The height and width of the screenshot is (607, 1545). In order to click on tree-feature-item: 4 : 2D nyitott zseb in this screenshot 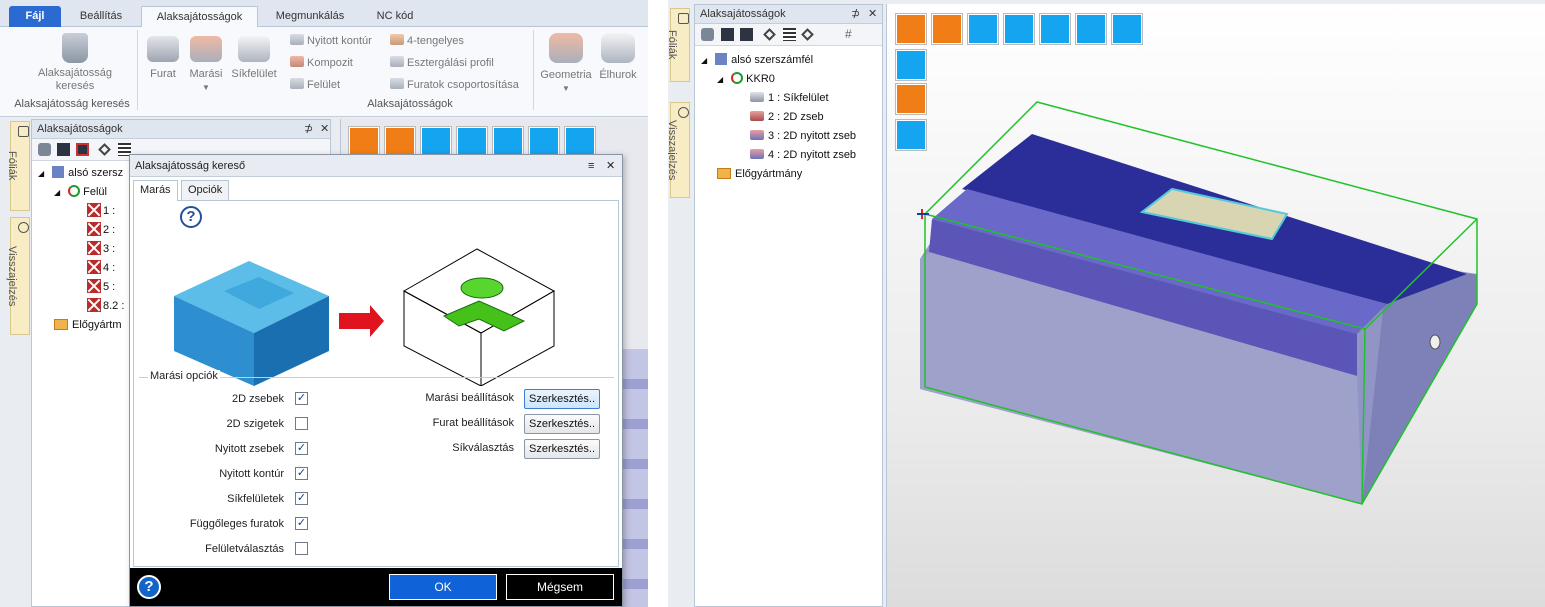, I will do `click(803, 155)`.